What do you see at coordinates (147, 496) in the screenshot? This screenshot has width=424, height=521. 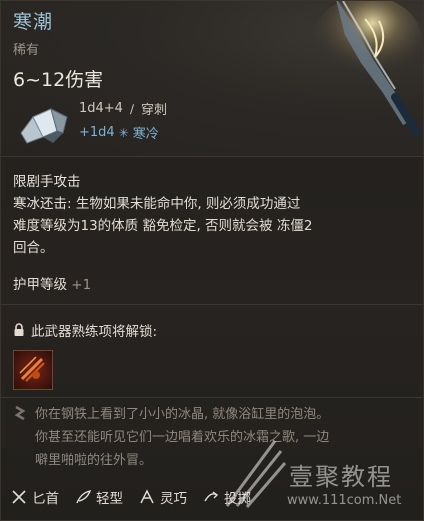 I see `finesse-icon` at bounding box center [147, 496].